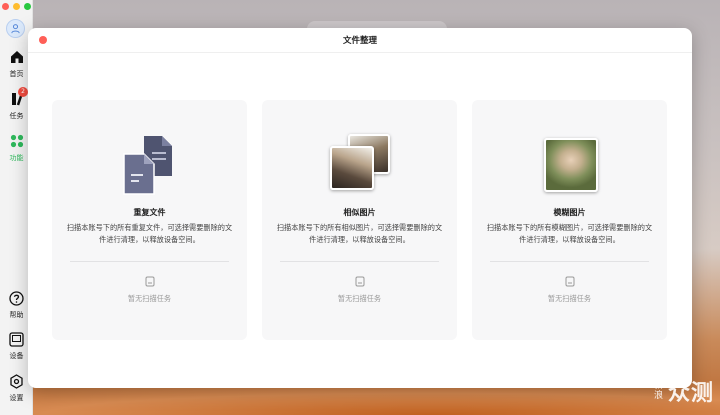 The height and width of the screenshot is (415, 720). Describe the element at coordinates (658, 386) in the screenshot. I see `watermark-small-top: 新` at that location.